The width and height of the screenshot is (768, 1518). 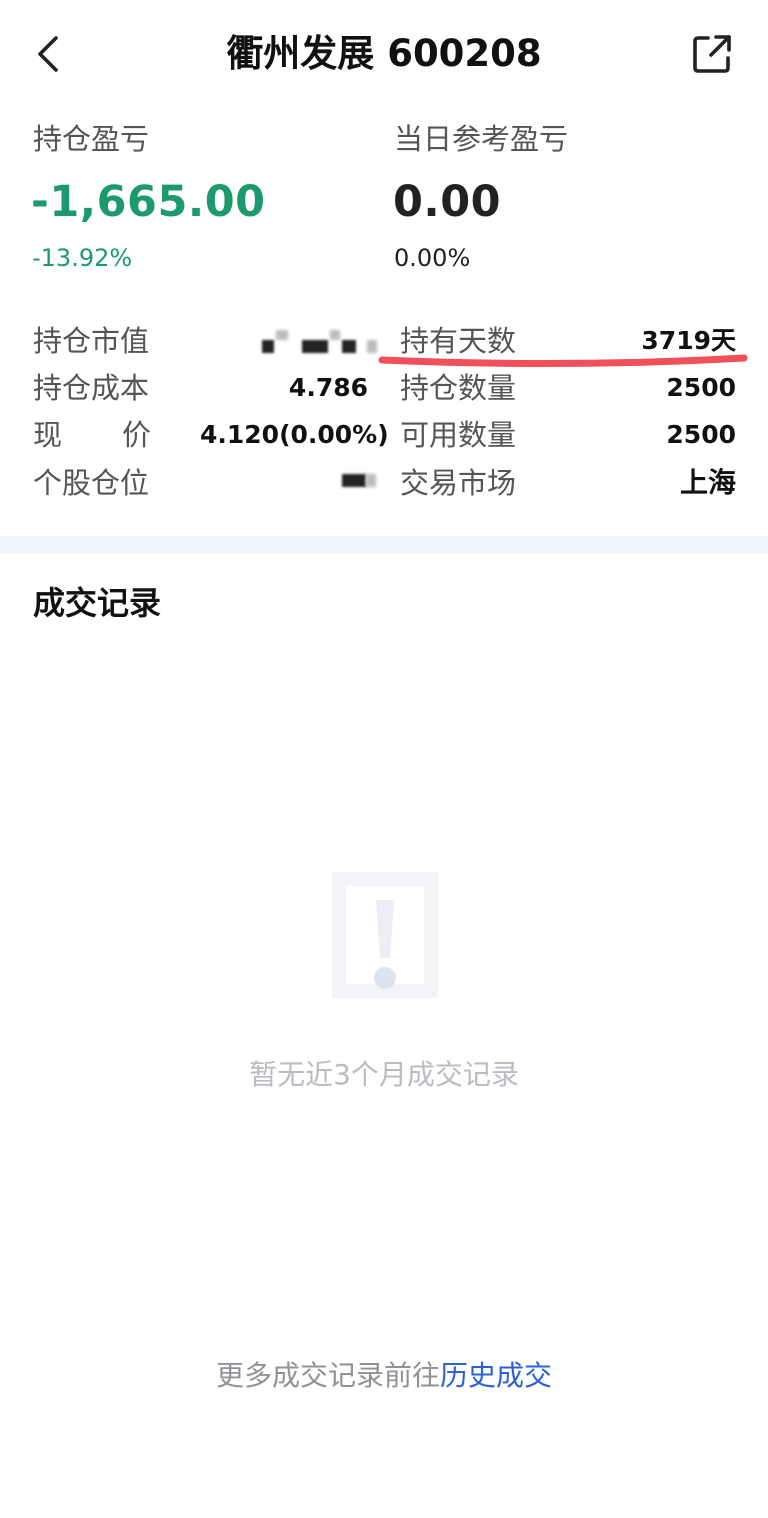 What do you see at coordinates (328, 387) in the screenshot?
I see `cost-value: 4.786` at bounding box center [328, 387].